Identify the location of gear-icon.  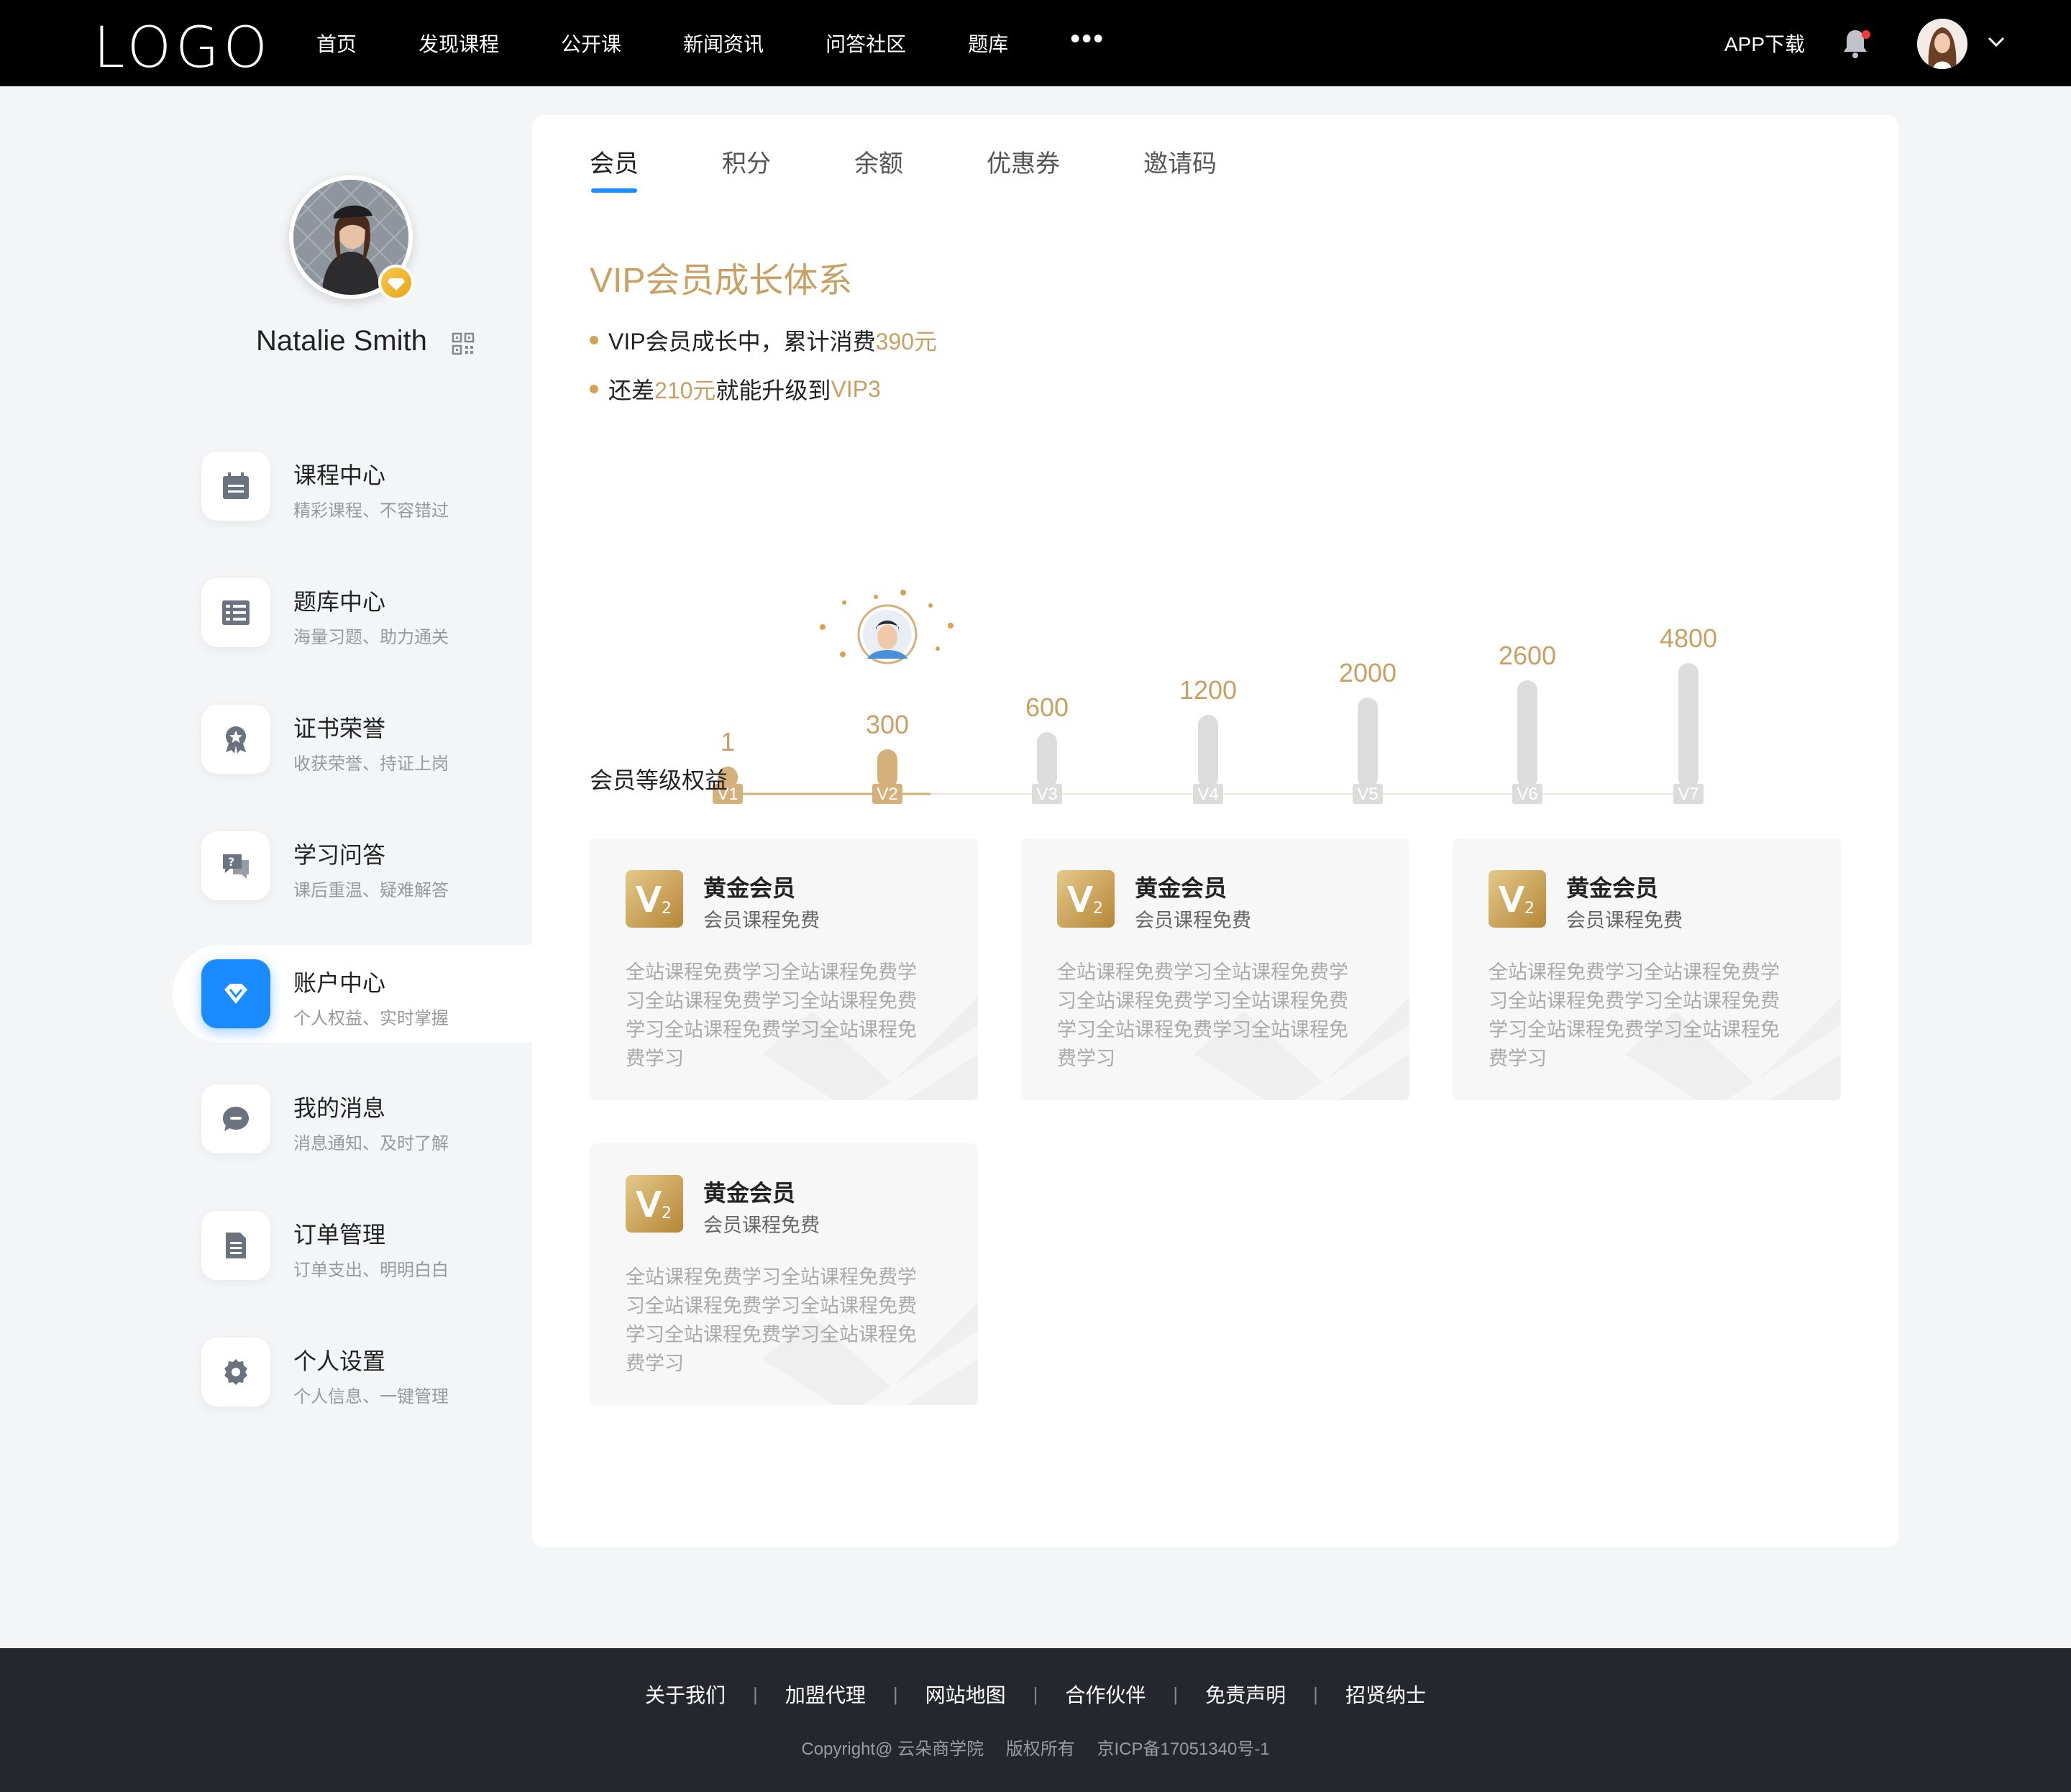
(235, 1372).